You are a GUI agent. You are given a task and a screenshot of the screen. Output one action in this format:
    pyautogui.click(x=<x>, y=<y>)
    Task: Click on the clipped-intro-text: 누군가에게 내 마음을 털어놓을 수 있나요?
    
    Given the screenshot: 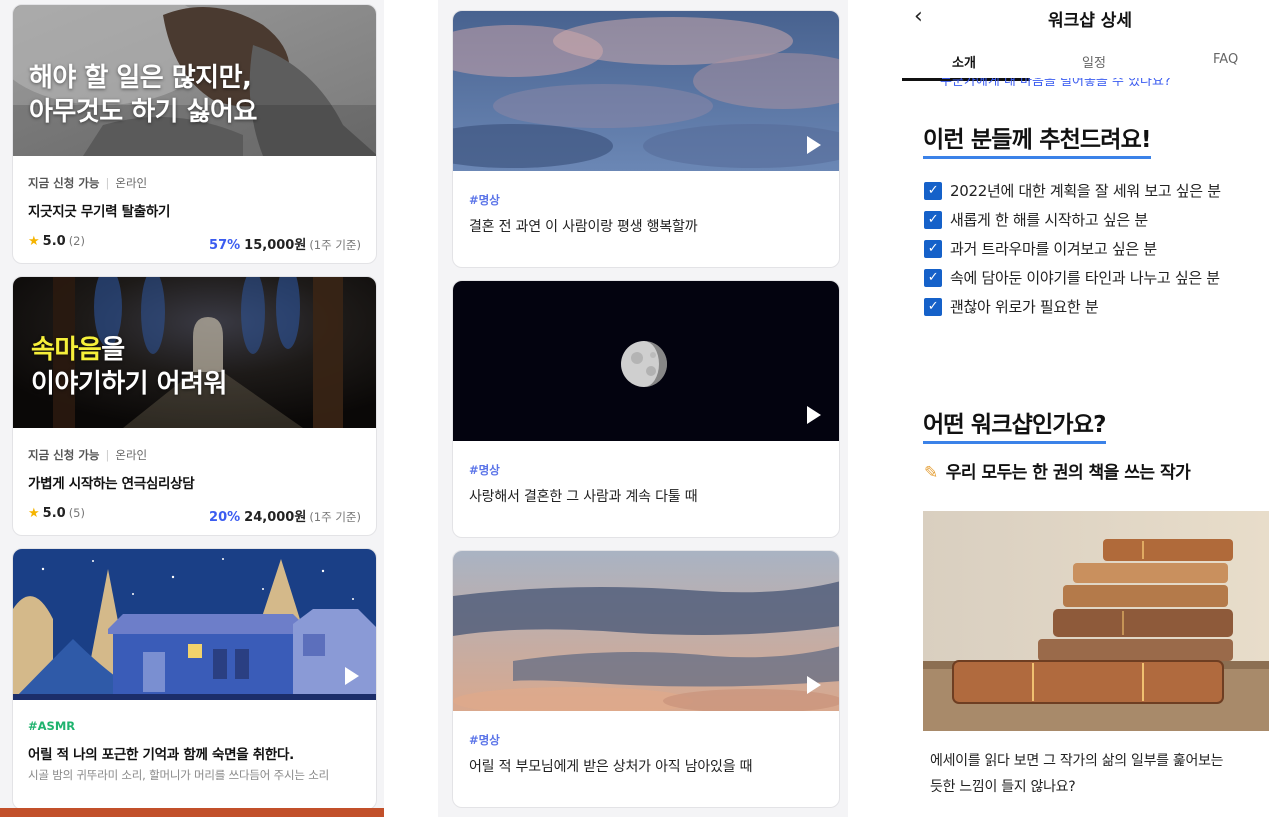 What is the action you would take?
    pyautogui.click(x=1055, y=82)
    